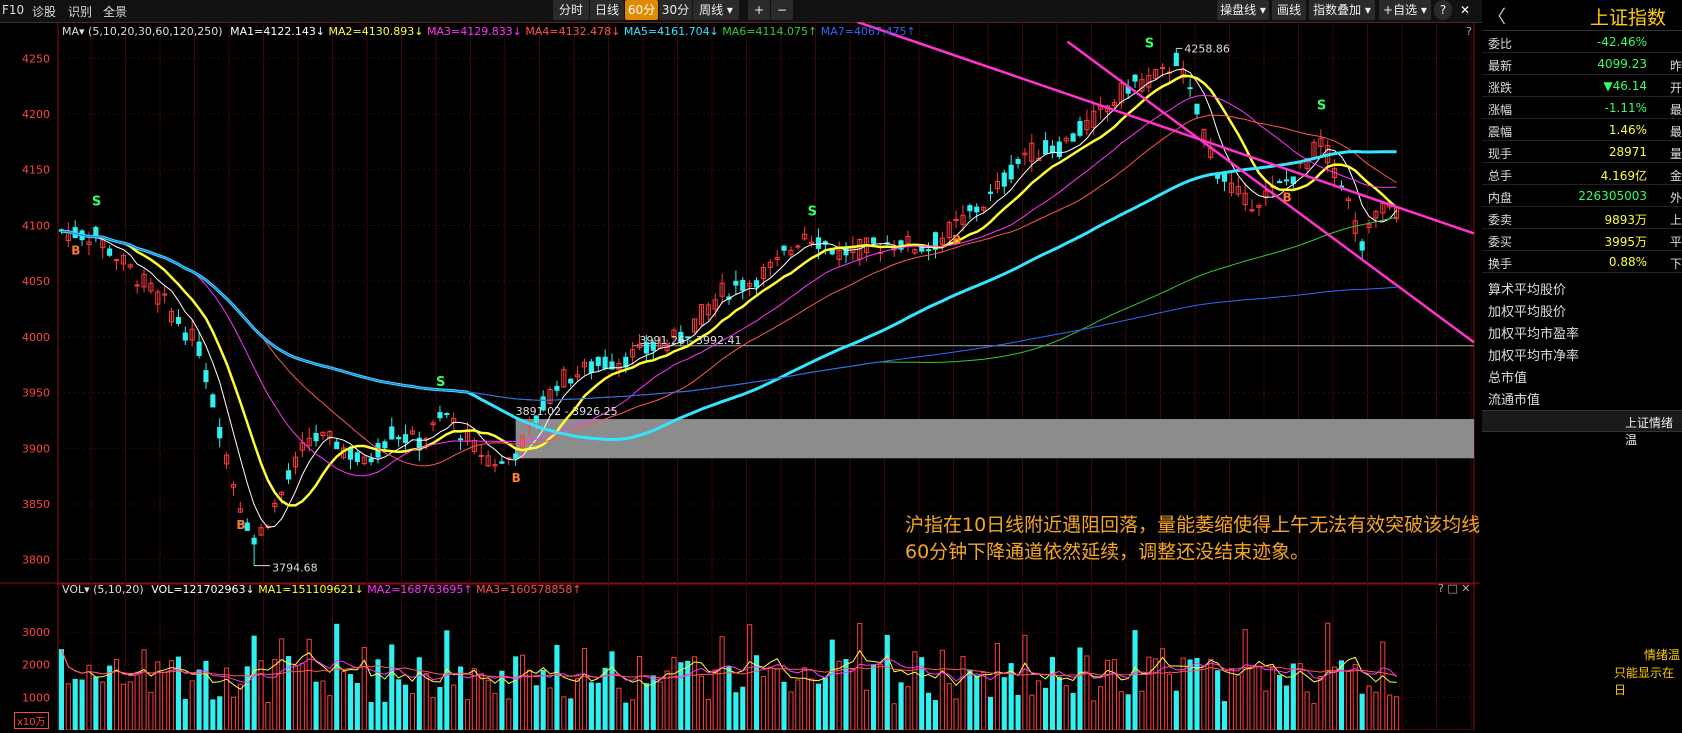  I want to click on identify-button: 识别, so click(80, 11).